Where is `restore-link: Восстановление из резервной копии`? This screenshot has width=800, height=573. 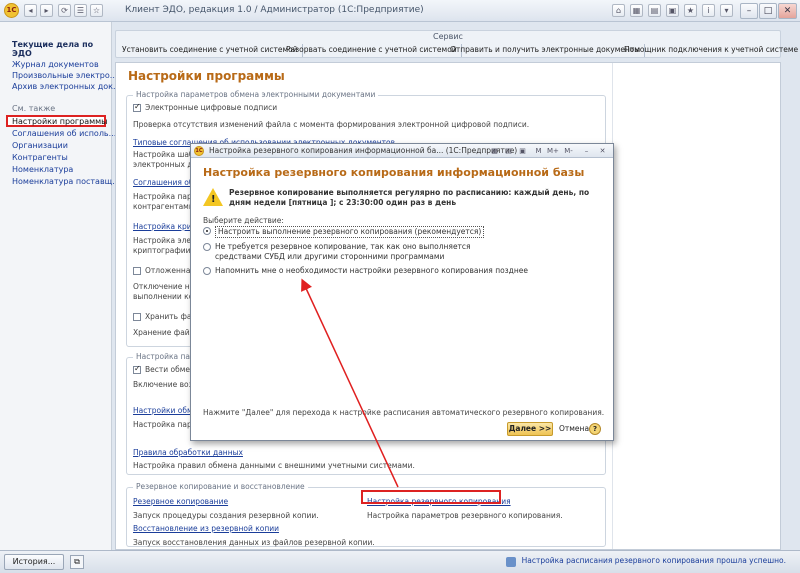
restore-link: Восстановление из резервной копии is located at coordinates (206, 528).